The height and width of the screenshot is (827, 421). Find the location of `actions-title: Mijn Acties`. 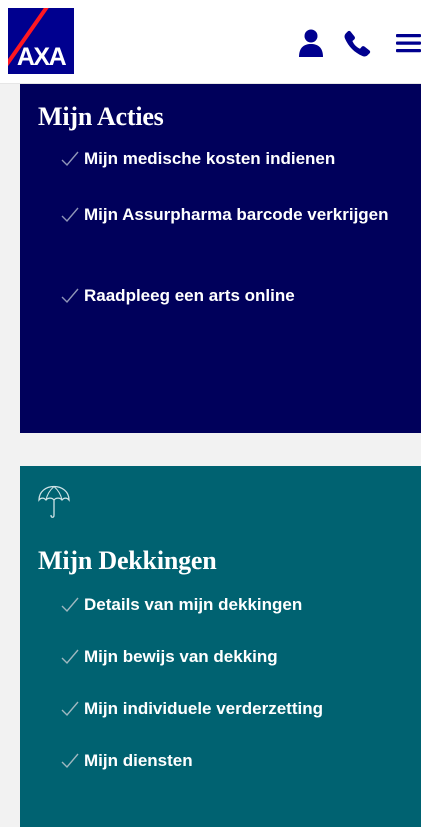

actions-title: Mijn Acties is located at coordinates (101, 116).